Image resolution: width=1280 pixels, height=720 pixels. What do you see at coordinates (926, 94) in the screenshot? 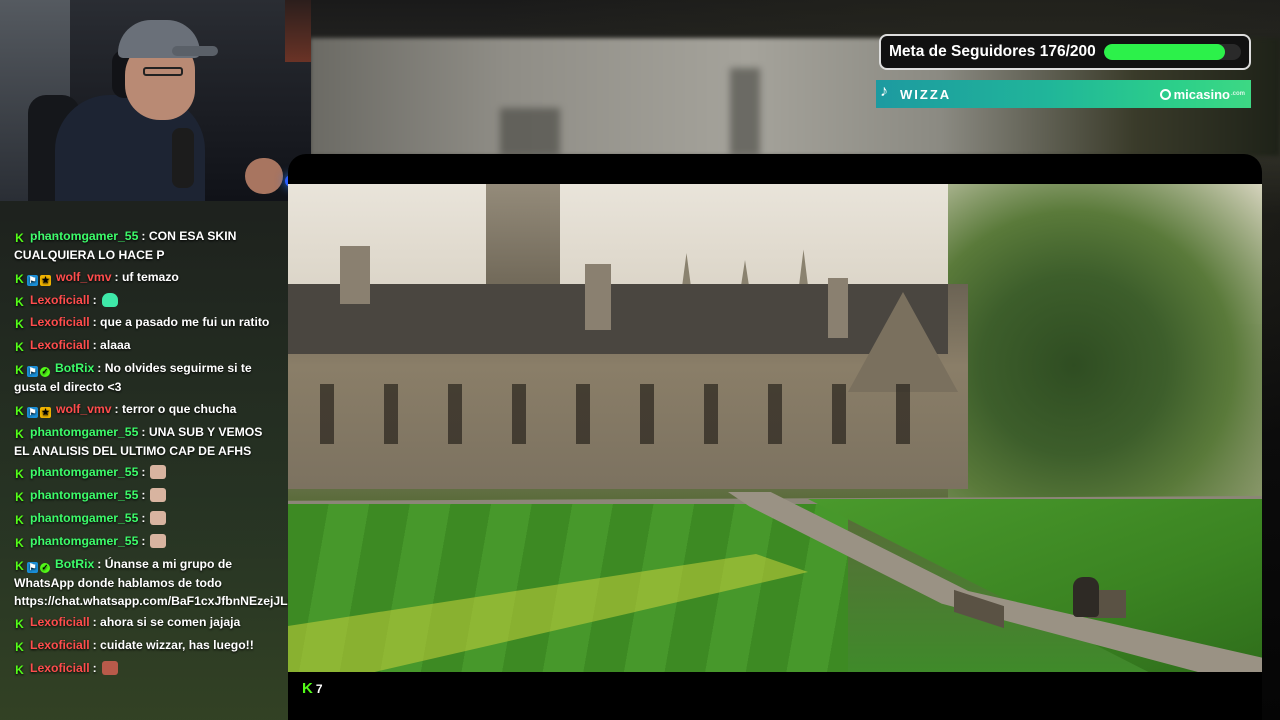
I see `sponsor-left-brand: WIZZA` at bounding box center [926, 94].